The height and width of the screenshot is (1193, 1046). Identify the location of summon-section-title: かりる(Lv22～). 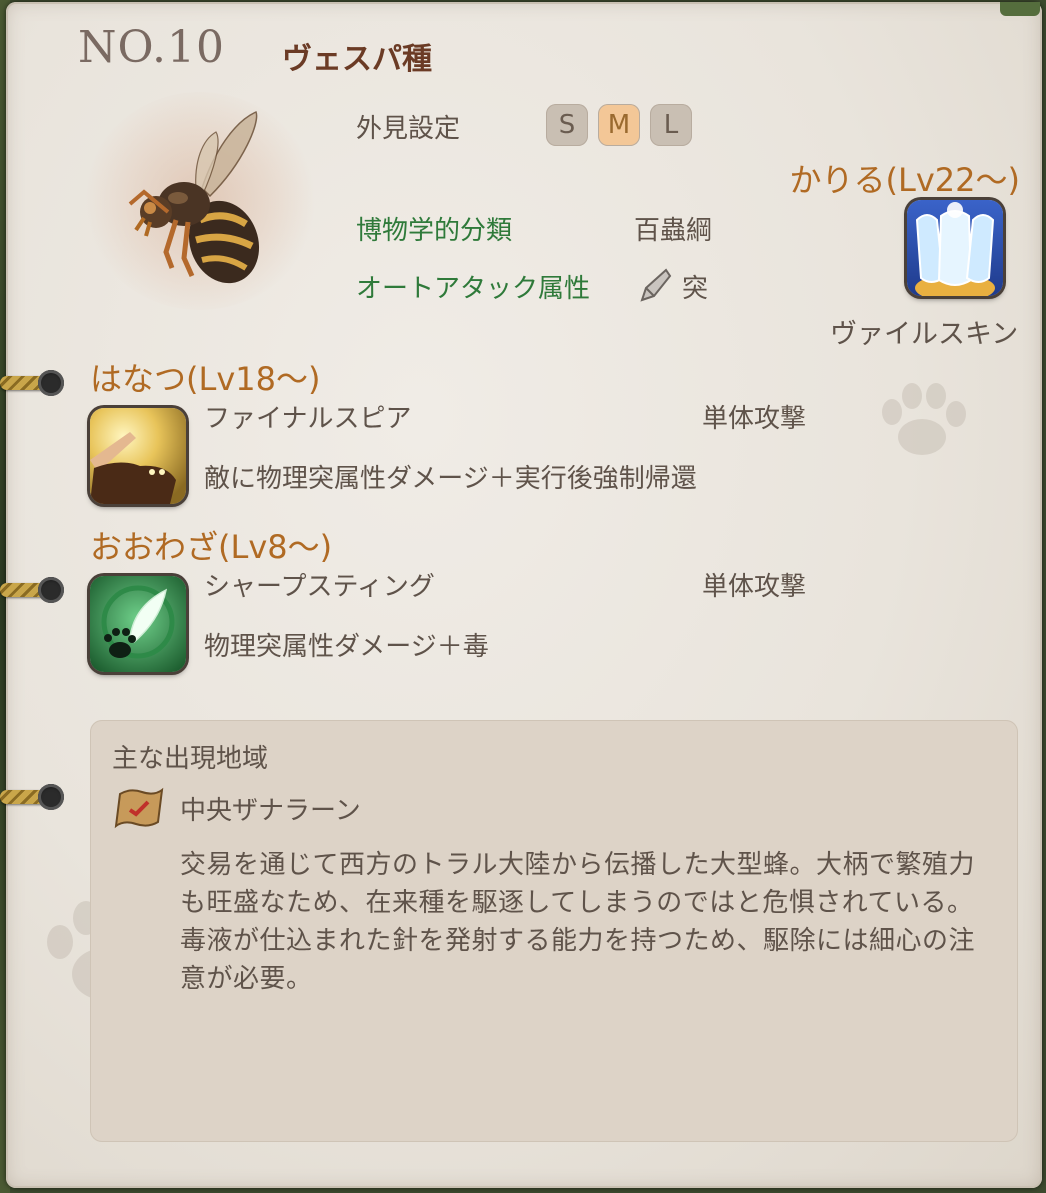
(904, 180).